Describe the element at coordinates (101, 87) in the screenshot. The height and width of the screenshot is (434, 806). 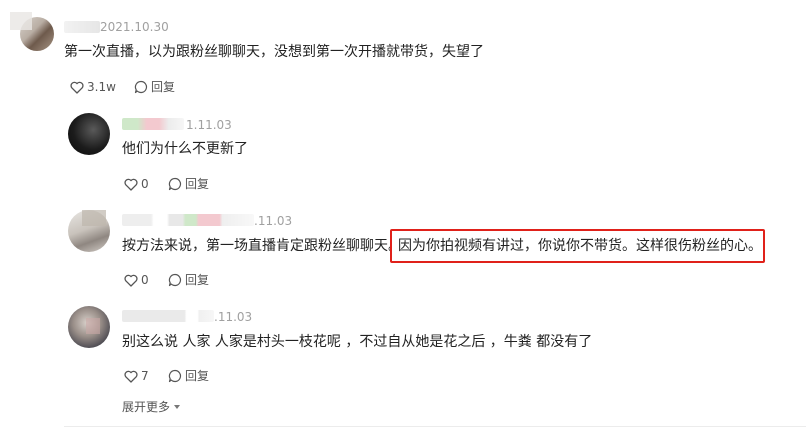
I see `like-count: 3.1w` at that location.